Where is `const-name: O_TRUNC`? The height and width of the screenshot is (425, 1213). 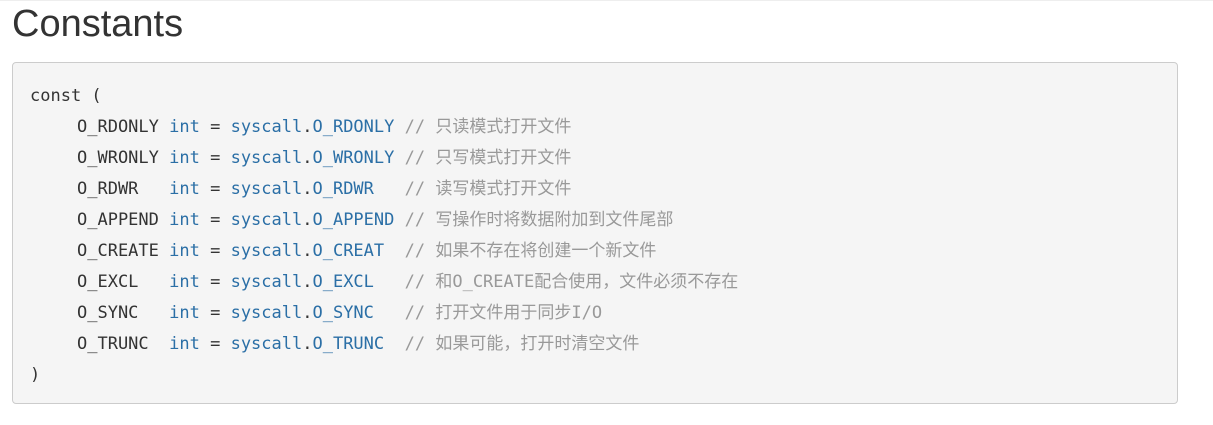 const-name: O_TRUNC is located at coordinates (113, 344).